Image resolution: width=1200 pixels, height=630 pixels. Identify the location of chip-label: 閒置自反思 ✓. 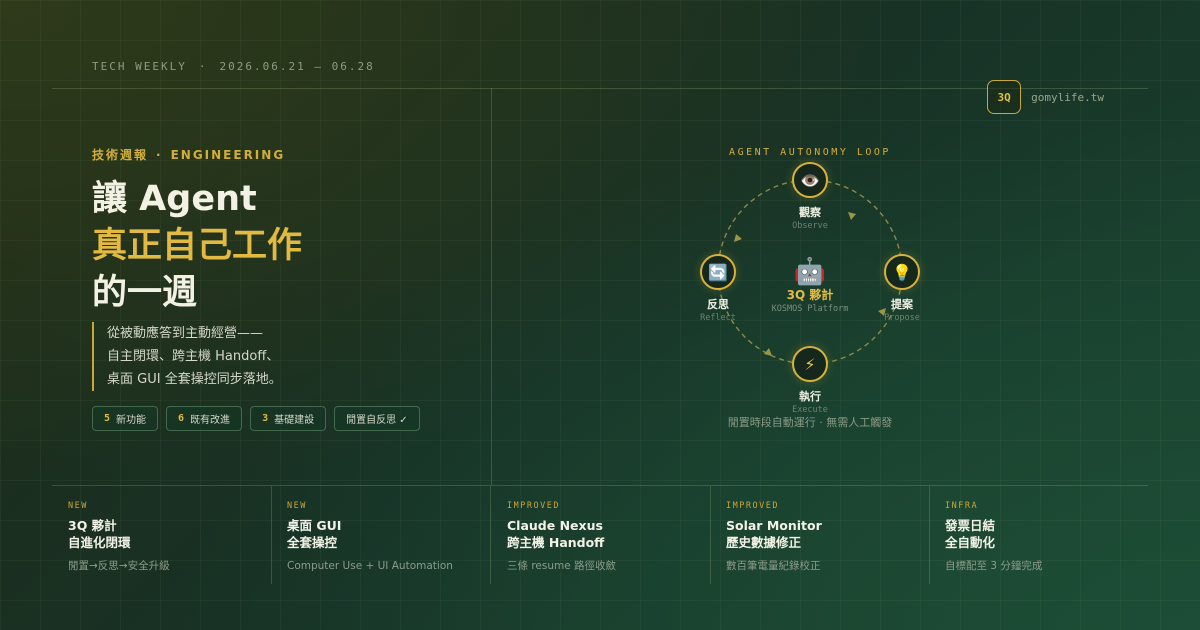
(377, 420).